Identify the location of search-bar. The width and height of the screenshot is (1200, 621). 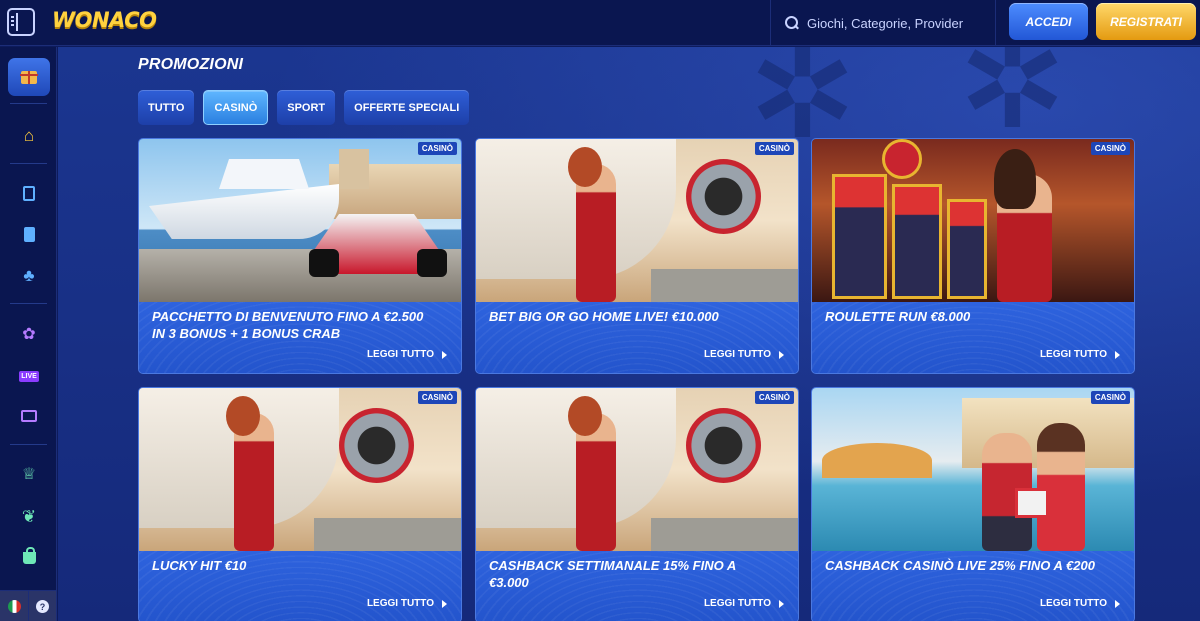
(883, 23).